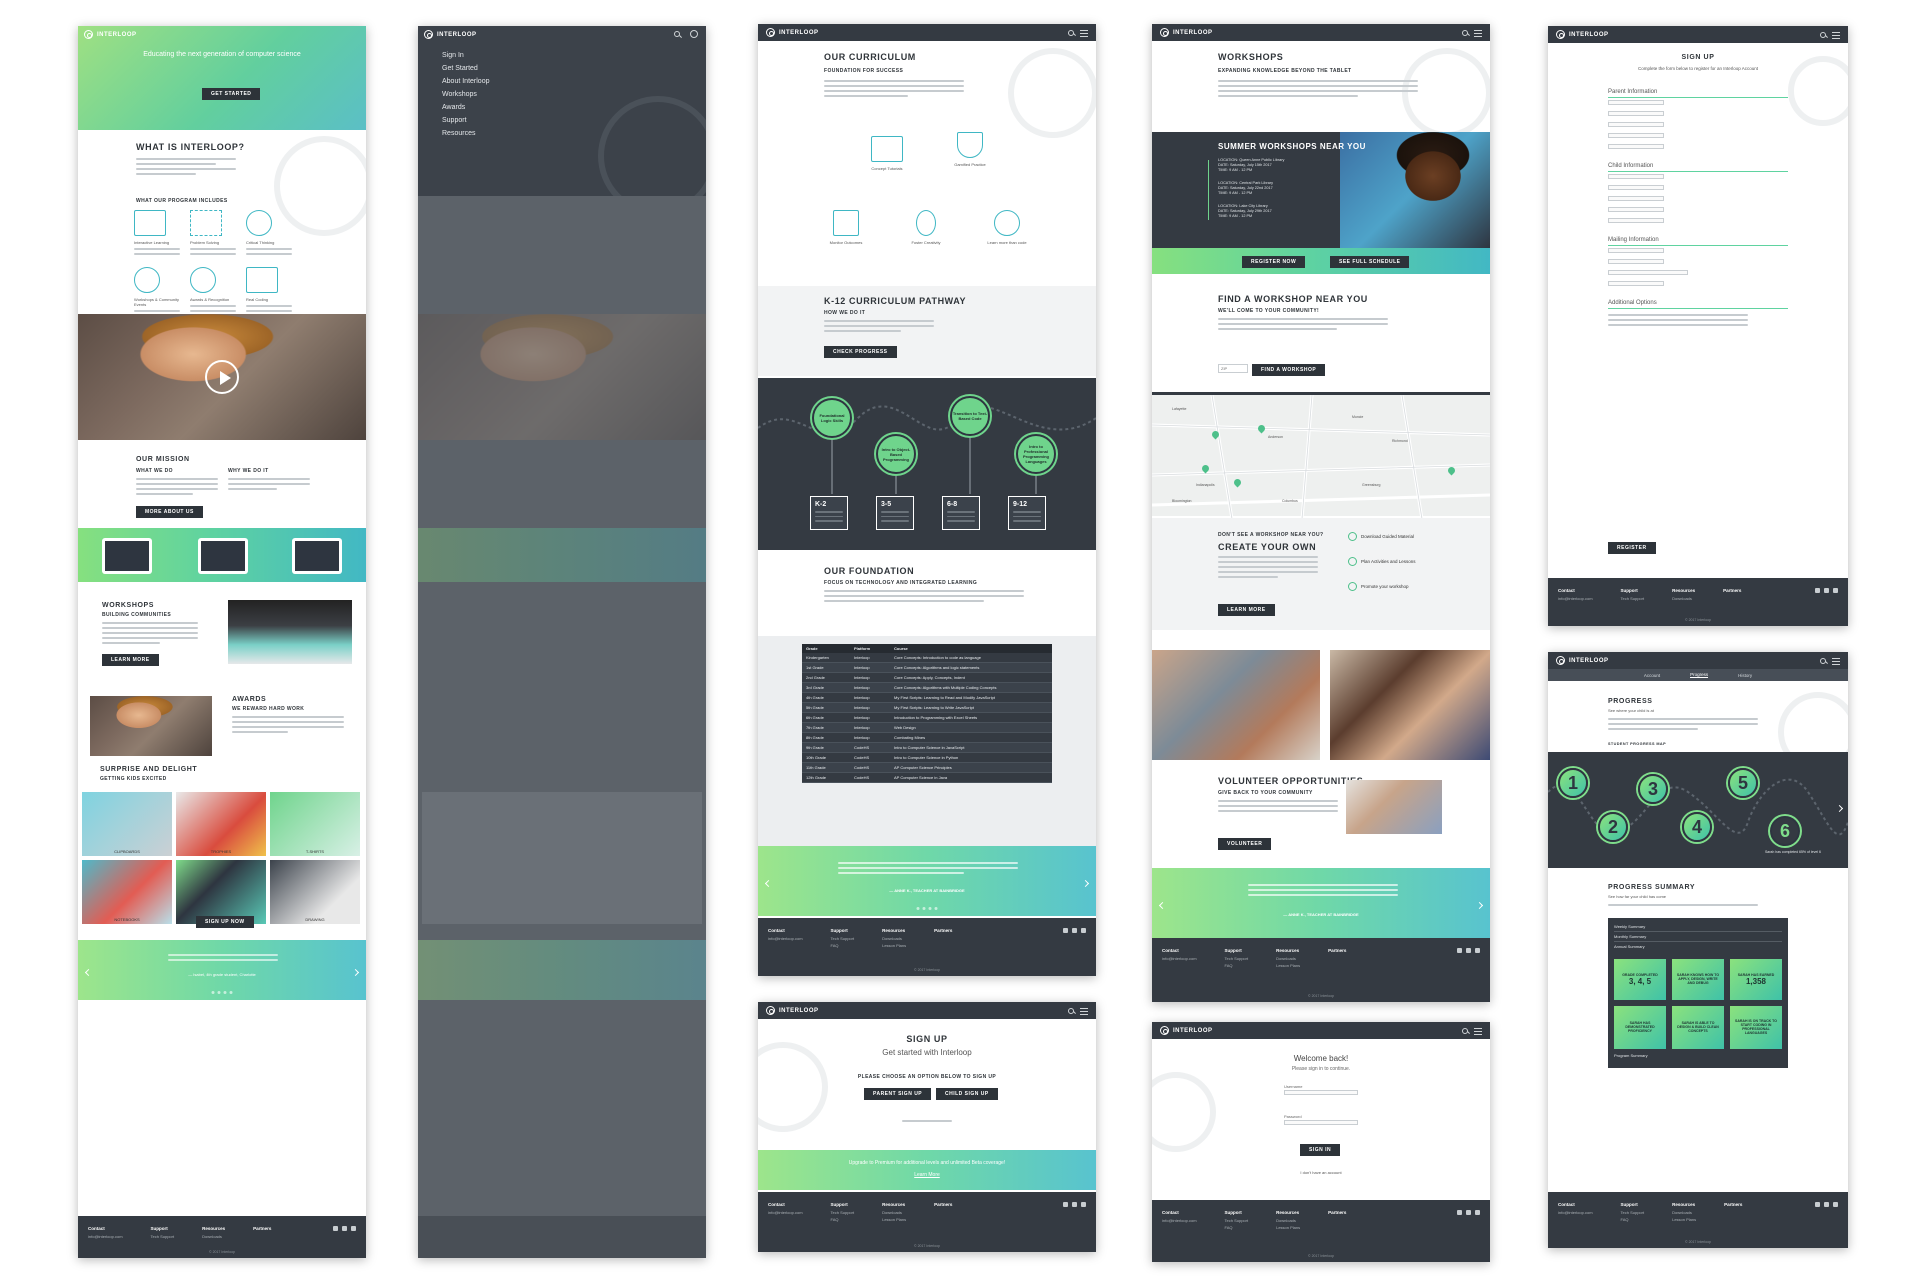  I want to click on pathway-node: Foundational Logic Skills, so click(832, 418).